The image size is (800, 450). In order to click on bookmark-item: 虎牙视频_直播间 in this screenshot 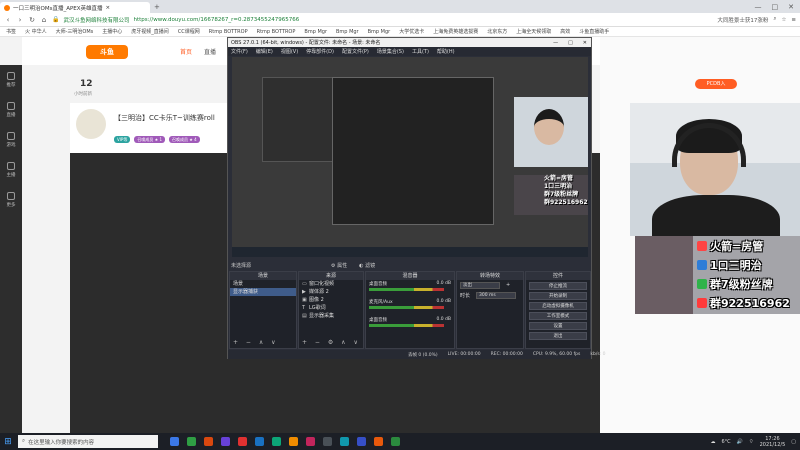, I will do `click(150, 31)`.